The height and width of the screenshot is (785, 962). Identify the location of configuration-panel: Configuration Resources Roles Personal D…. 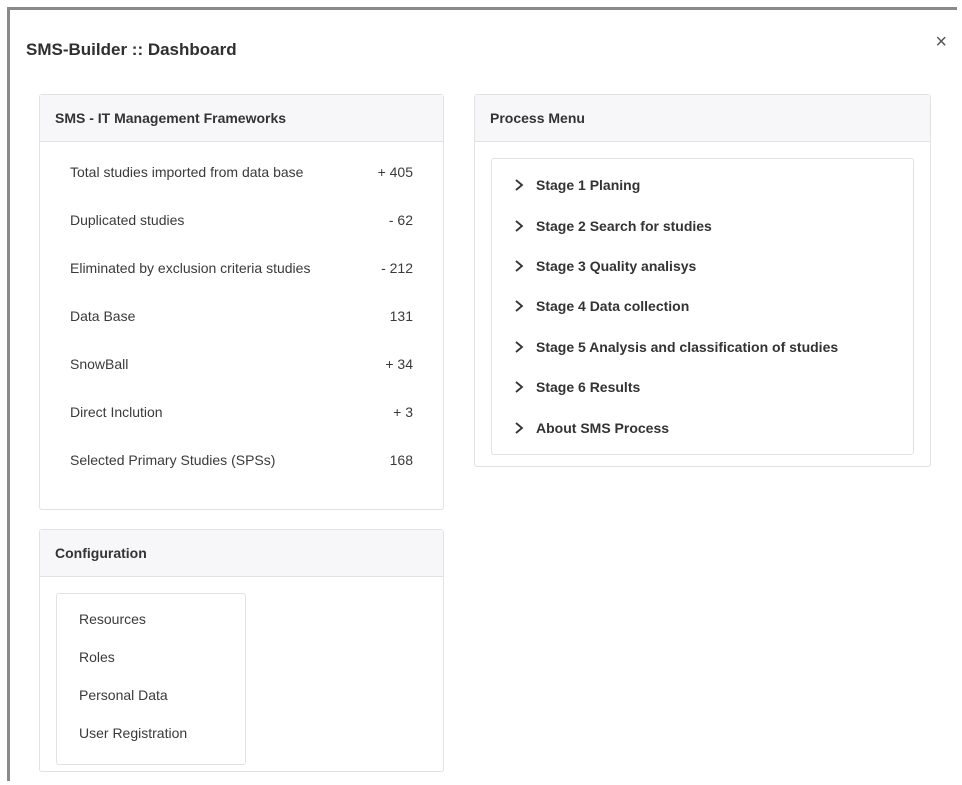
(241, 650).